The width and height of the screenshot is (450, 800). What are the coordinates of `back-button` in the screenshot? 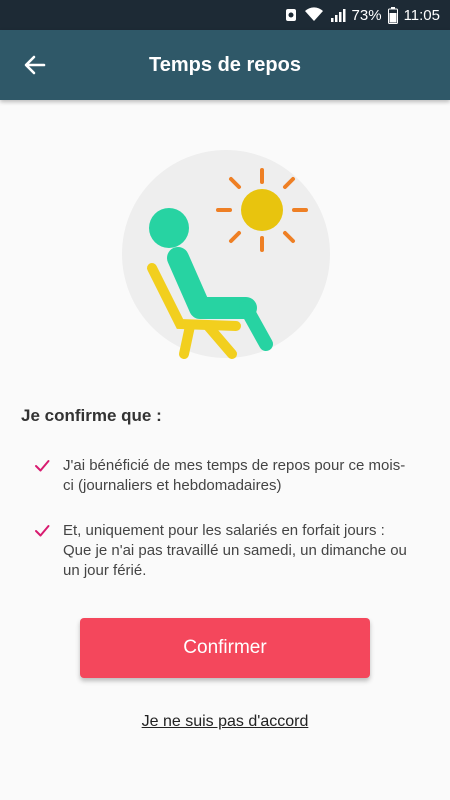 It's located at (35, 65).